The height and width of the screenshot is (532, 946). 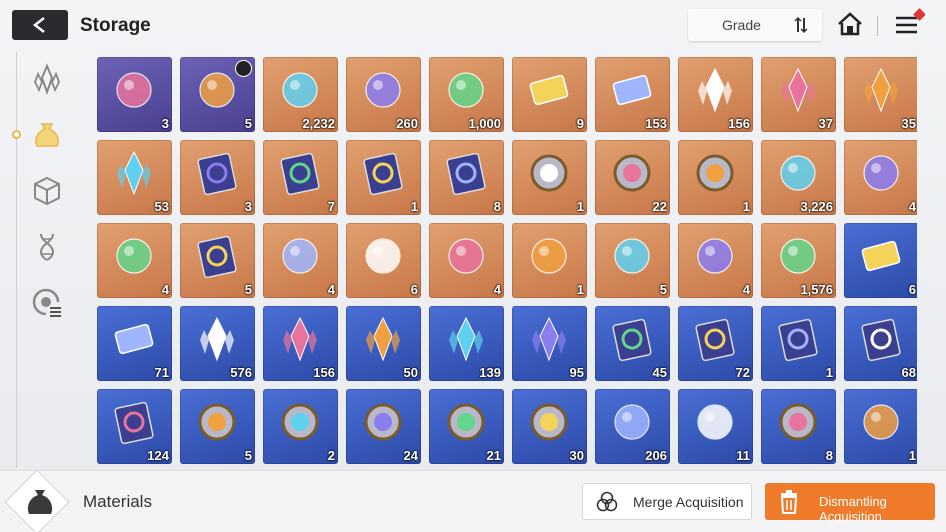 What do you see at coordinates (739, 123) in the screenshot?
I see `item-count: 156` at bounding box center [739, 123].